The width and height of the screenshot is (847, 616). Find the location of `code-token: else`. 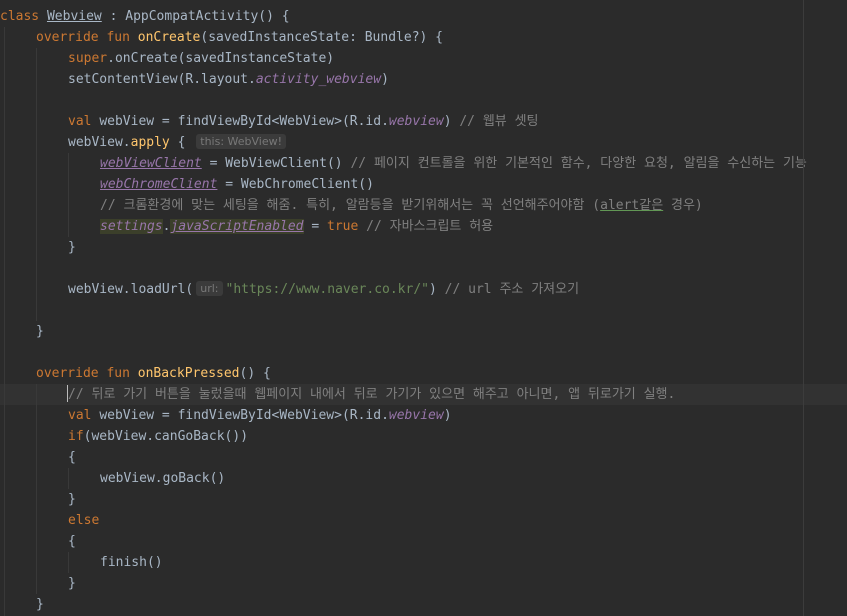

code-token: else is located at coordinates (84, 520).